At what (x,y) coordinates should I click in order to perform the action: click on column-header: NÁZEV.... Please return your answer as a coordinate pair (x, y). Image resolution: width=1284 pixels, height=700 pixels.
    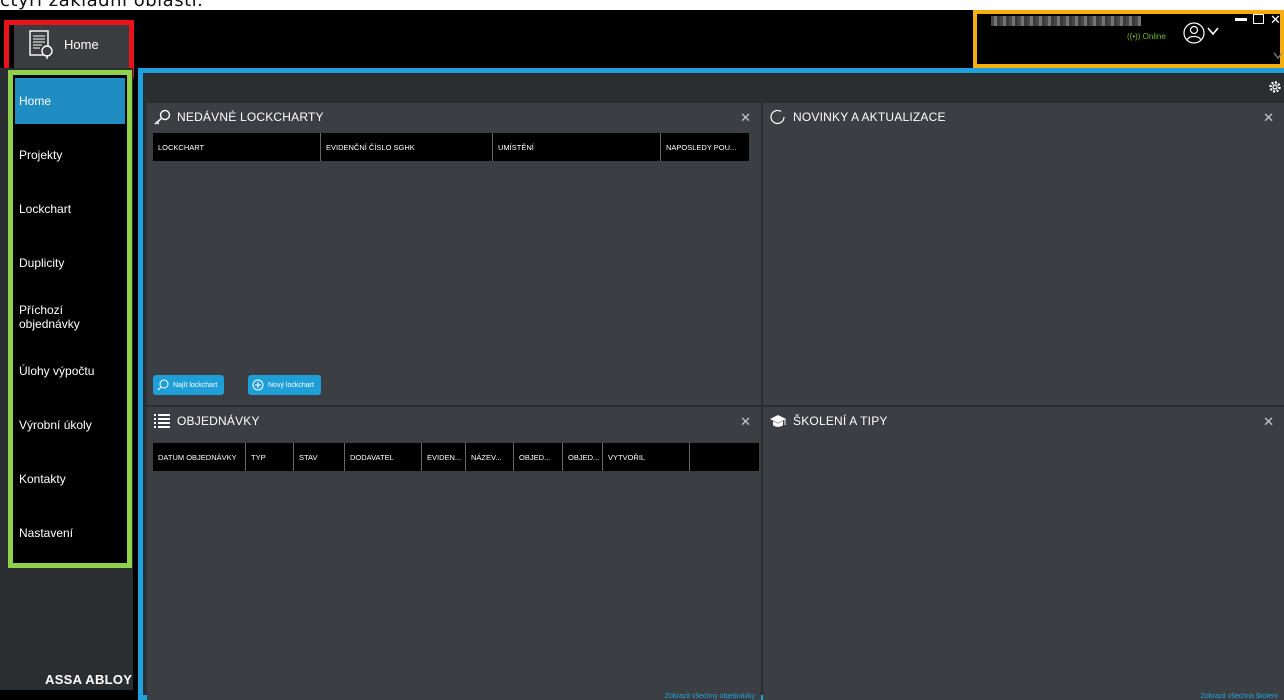
    Looking at the image, I should click on (490, 457).